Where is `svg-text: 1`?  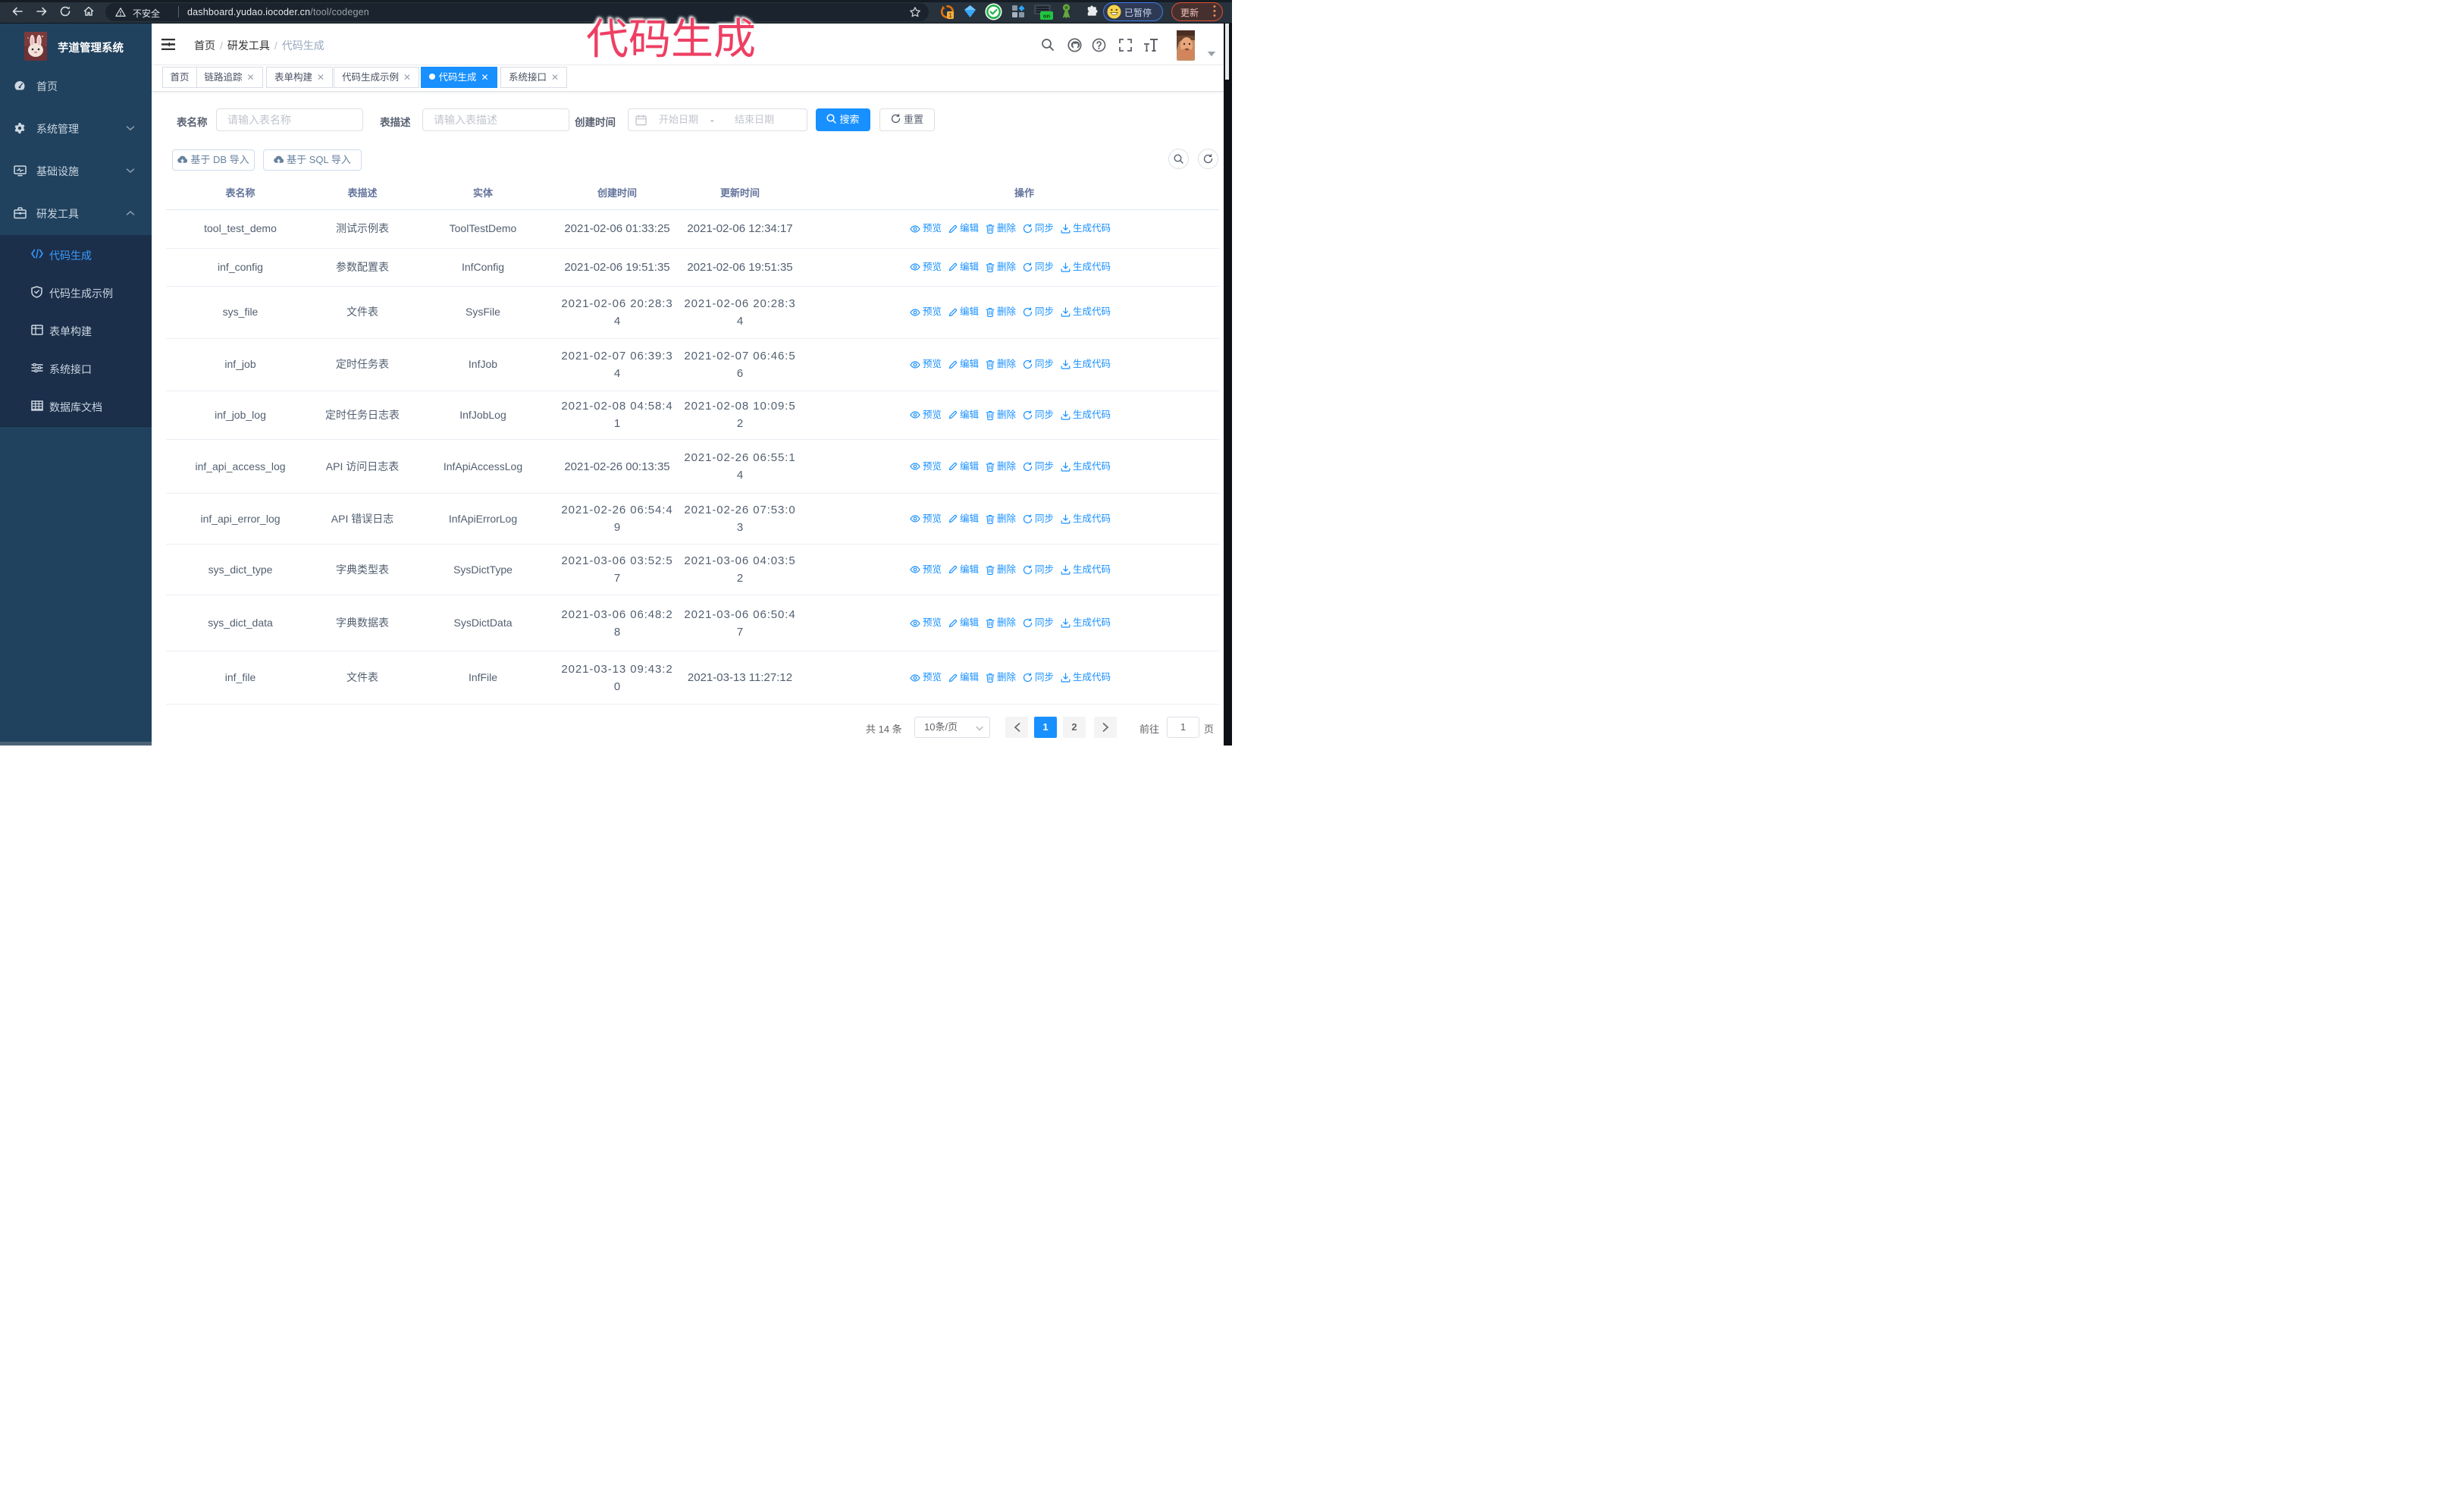 svg-text: 1 is located at coordinates (950, 15).